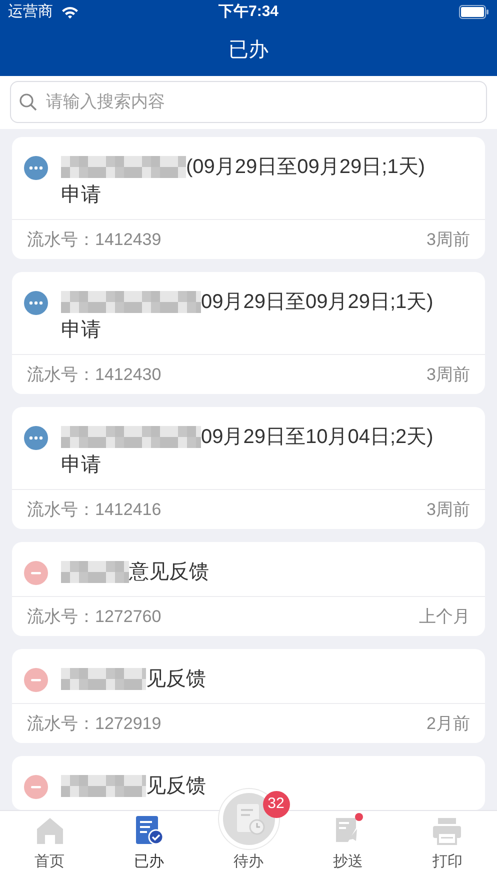 The width and height of the screenshot is (497, 883). What do you see at coordinates (248, 102) in the screenshot?
I see `search-field: 请输入搜索内容` at bounding box center [248, 102].